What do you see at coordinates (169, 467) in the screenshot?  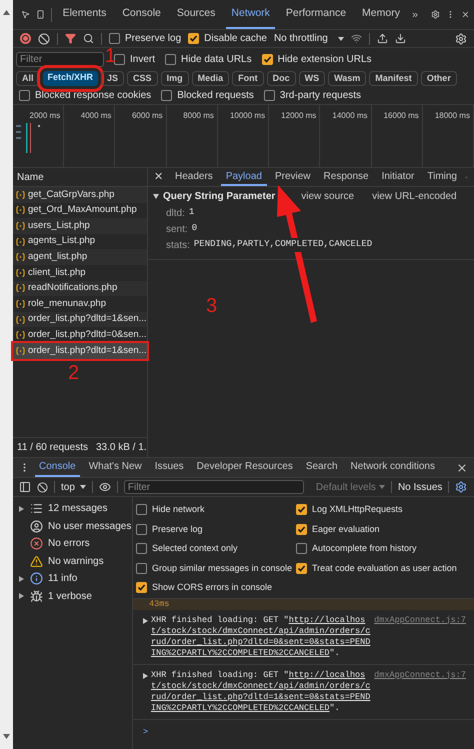 I see `drawer-tab: Issues` at bounding box center [169, 467].